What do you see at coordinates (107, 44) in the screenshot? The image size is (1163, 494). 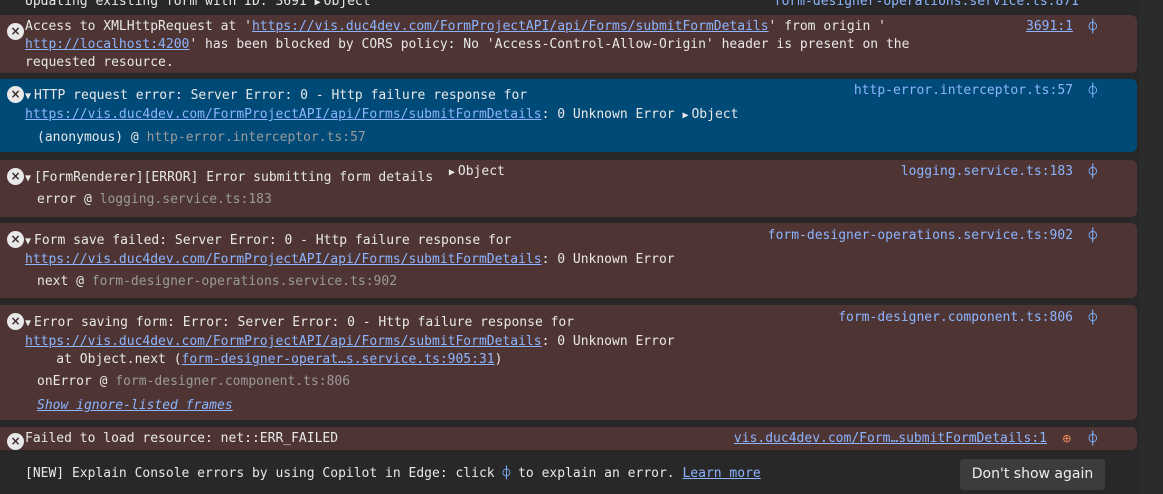 I see `origin-link: http://localhost:4200` at bounding box center [107, 44].